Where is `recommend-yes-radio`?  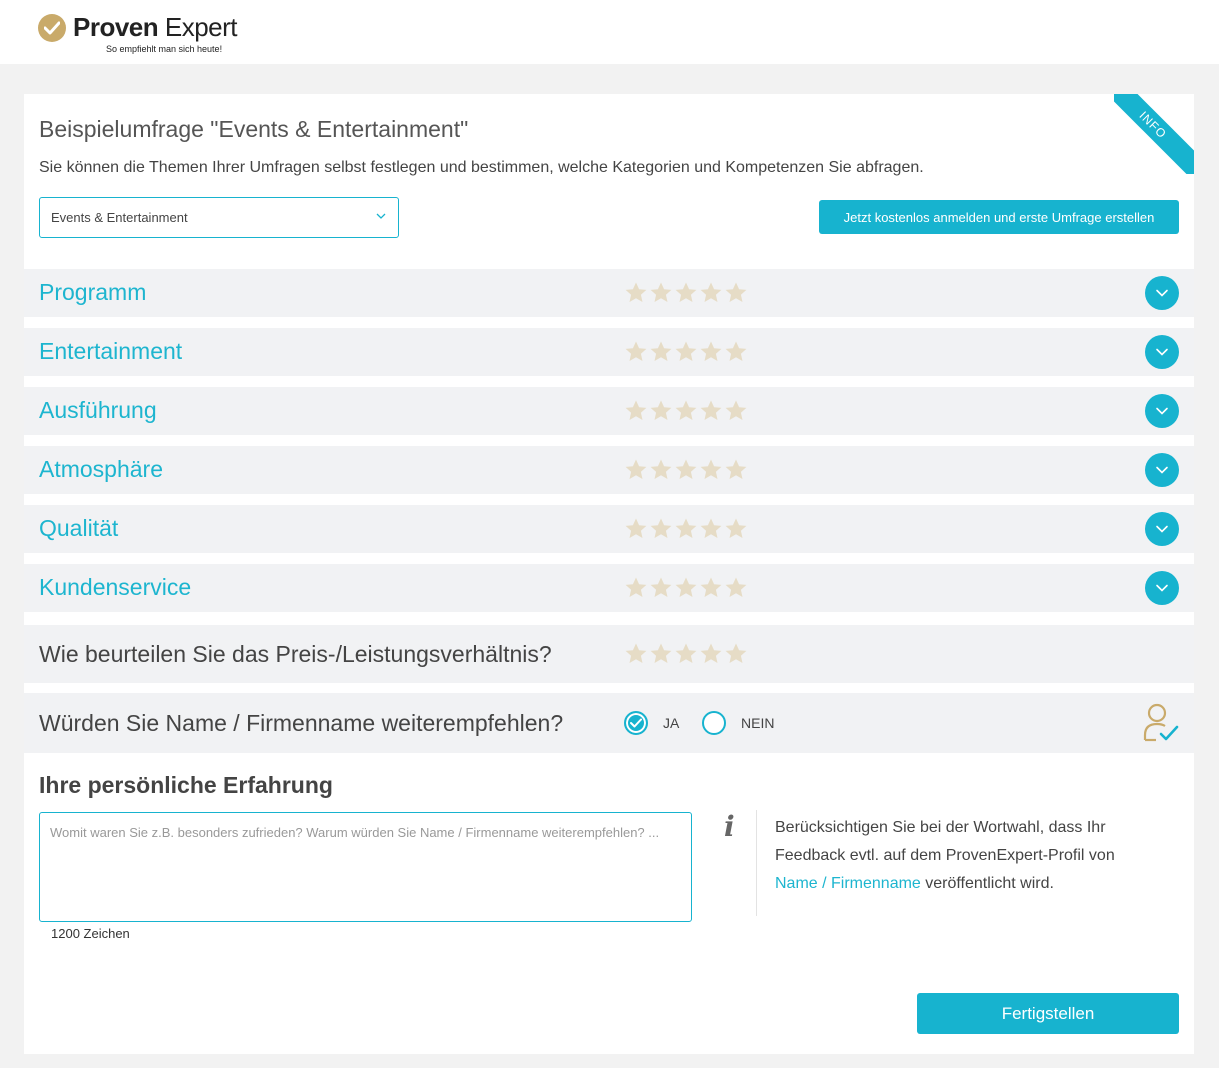
recommend-yes-radio is located at coordinates (636, 723).